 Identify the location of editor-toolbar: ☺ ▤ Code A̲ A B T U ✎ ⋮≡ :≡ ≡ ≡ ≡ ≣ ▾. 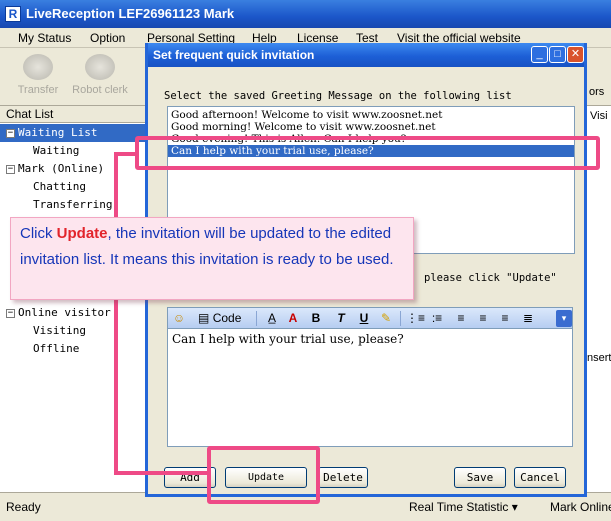
(370, 318).